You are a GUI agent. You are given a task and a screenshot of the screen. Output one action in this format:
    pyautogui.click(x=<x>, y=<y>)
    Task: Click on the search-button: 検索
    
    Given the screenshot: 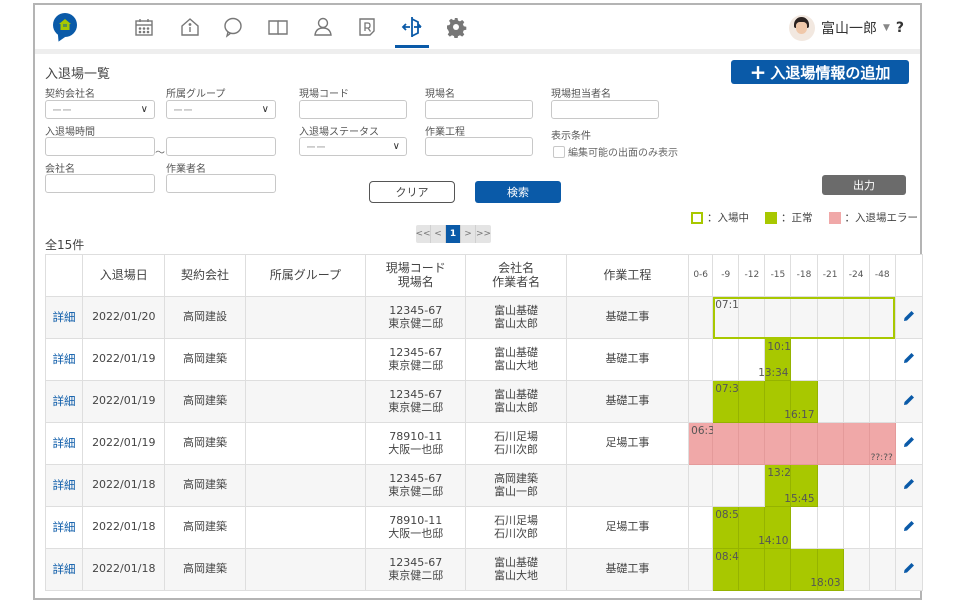 What is the action you would take?
    pyautogui.click(x=518, y=192)
    